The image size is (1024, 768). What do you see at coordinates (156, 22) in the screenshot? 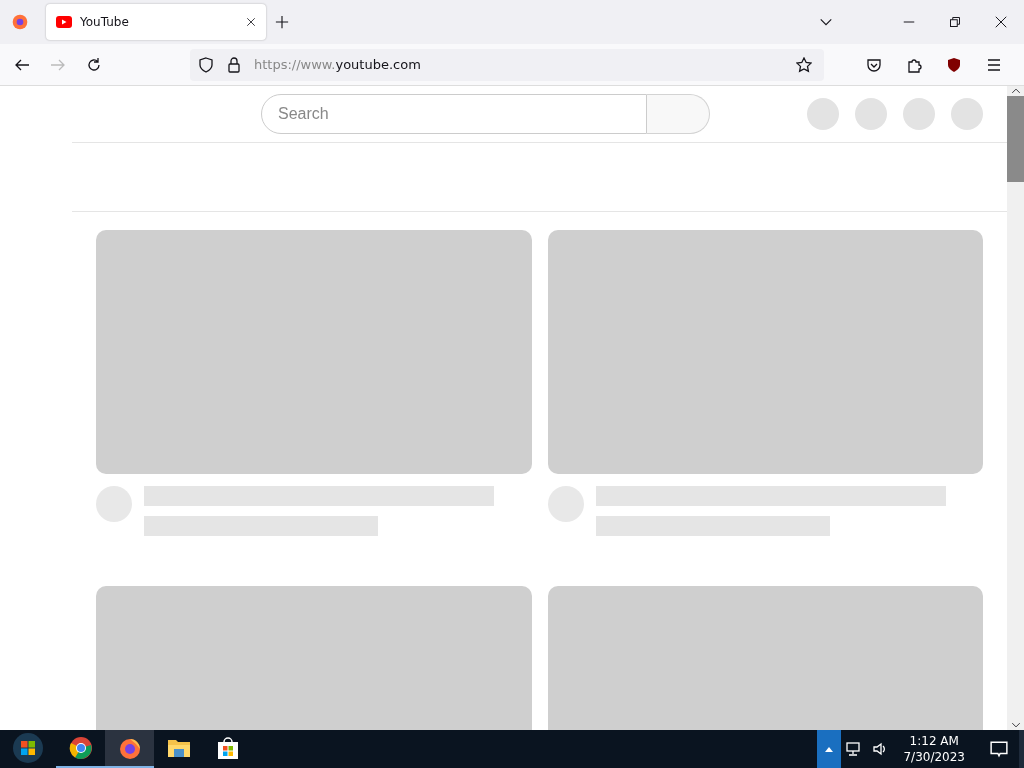
I see `browser-tab: YouTube` at bounding box center [156, 22].